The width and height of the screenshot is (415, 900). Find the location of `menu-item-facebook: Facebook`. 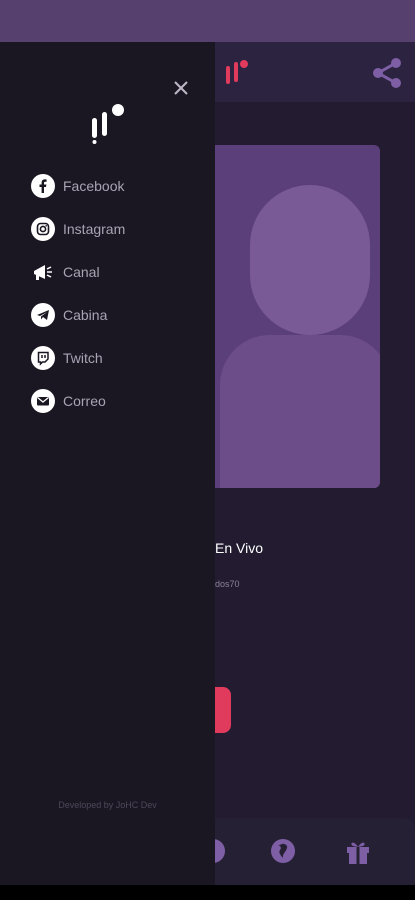

menu-item-facebook: Facebook is located at coordinates (111, 185).